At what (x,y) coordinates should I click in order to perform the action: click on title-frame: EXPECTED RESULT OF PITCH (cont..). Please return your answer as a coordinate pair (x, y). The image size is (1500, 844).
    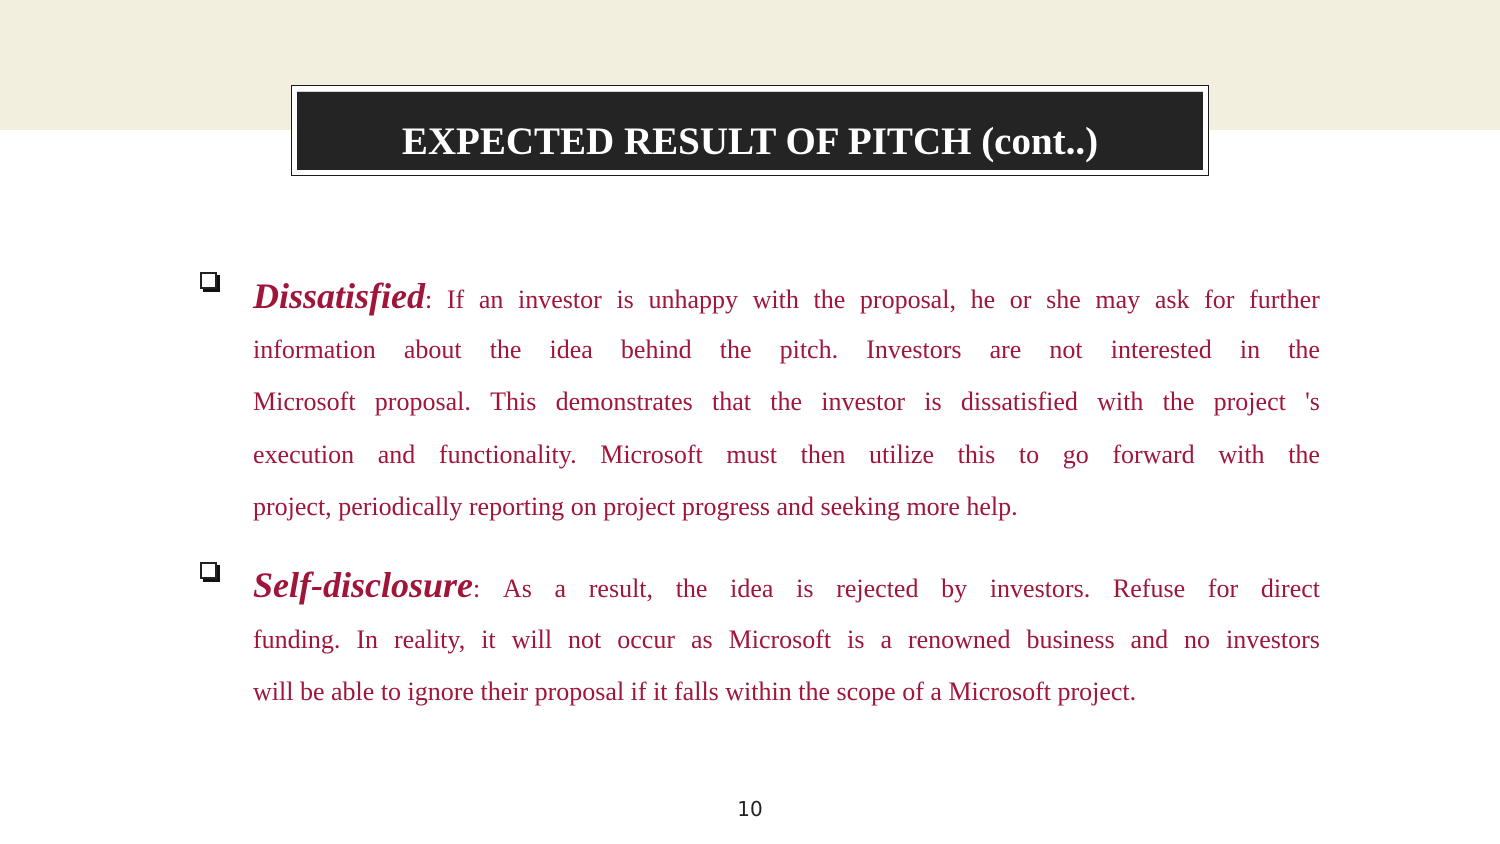
    Looking at the image, I should click on (750, 130).